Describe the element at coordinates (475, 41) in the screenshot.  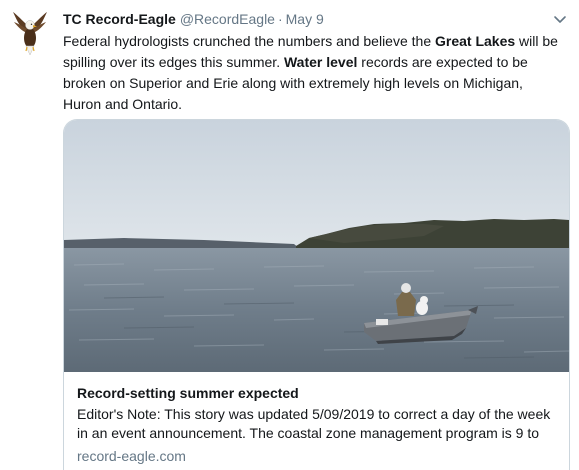
I see `hashtag-great-lakes: Great Lakes` at that location.